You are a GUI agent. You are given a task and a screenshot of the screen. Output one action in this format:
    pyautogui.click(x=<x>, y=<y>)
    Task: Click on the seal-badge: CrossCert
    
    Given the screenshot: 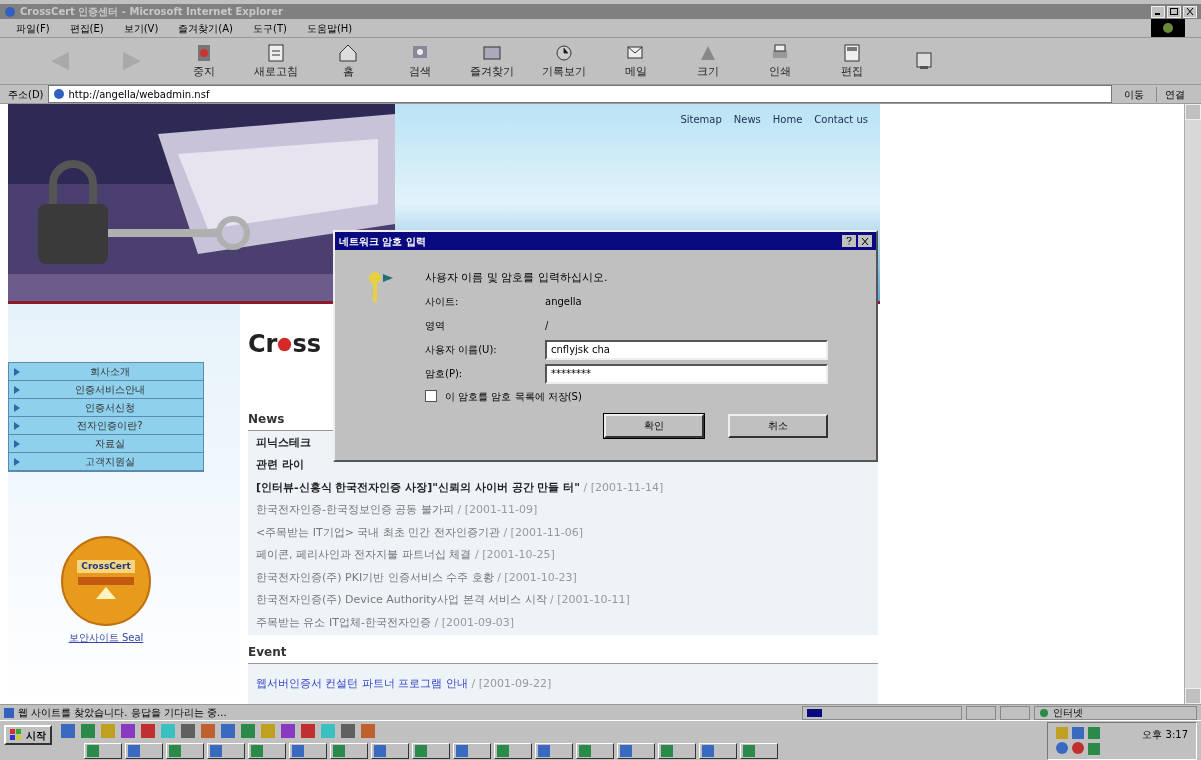 What is the action you would take?
    pyautogui.click(x=106, y=581)
    